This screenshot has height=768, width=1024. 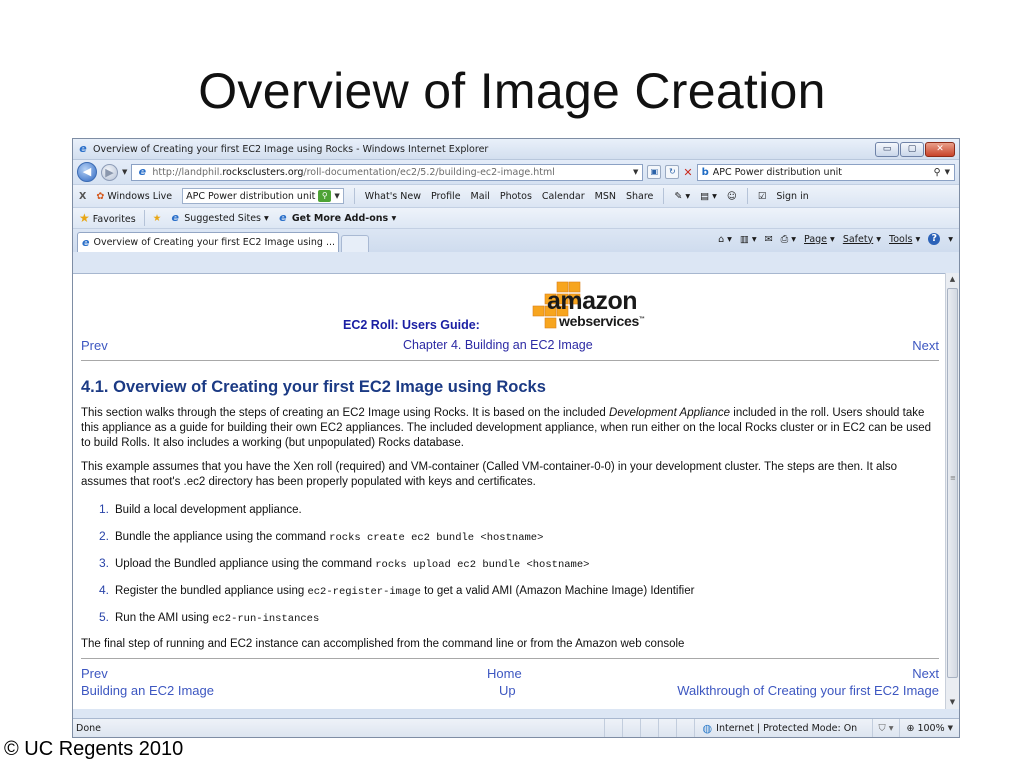 I want to click on chapter-title: Chapter 4. Building an EC2 Image, so click(x=498, y=345).